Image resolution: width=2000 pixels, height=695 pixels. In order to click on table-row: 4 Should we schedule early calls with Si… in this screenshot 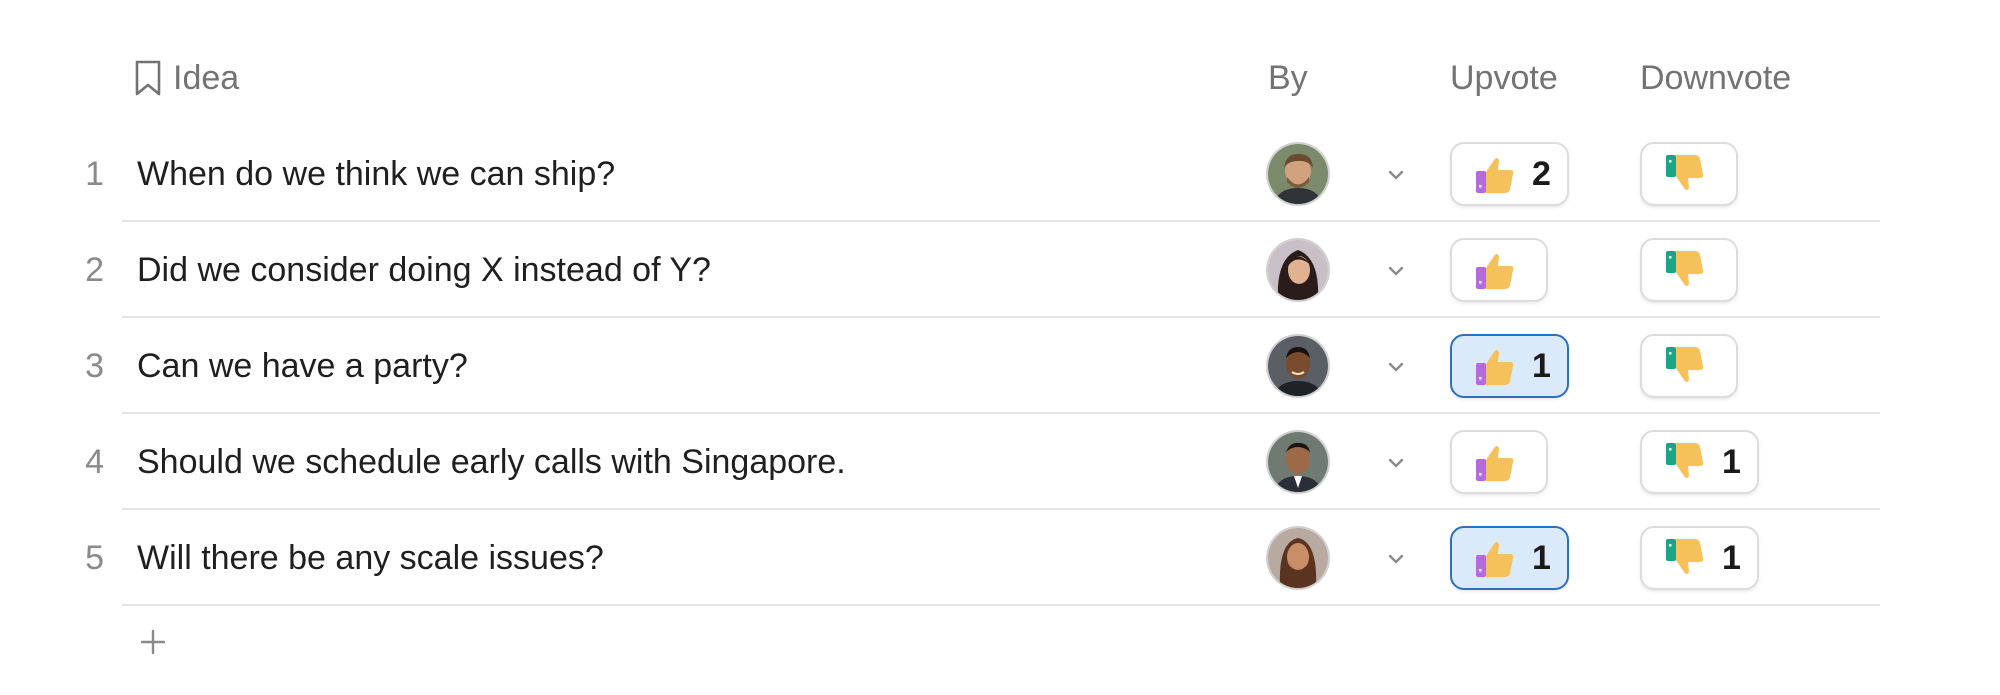, I will do `click(1000, 462)`.